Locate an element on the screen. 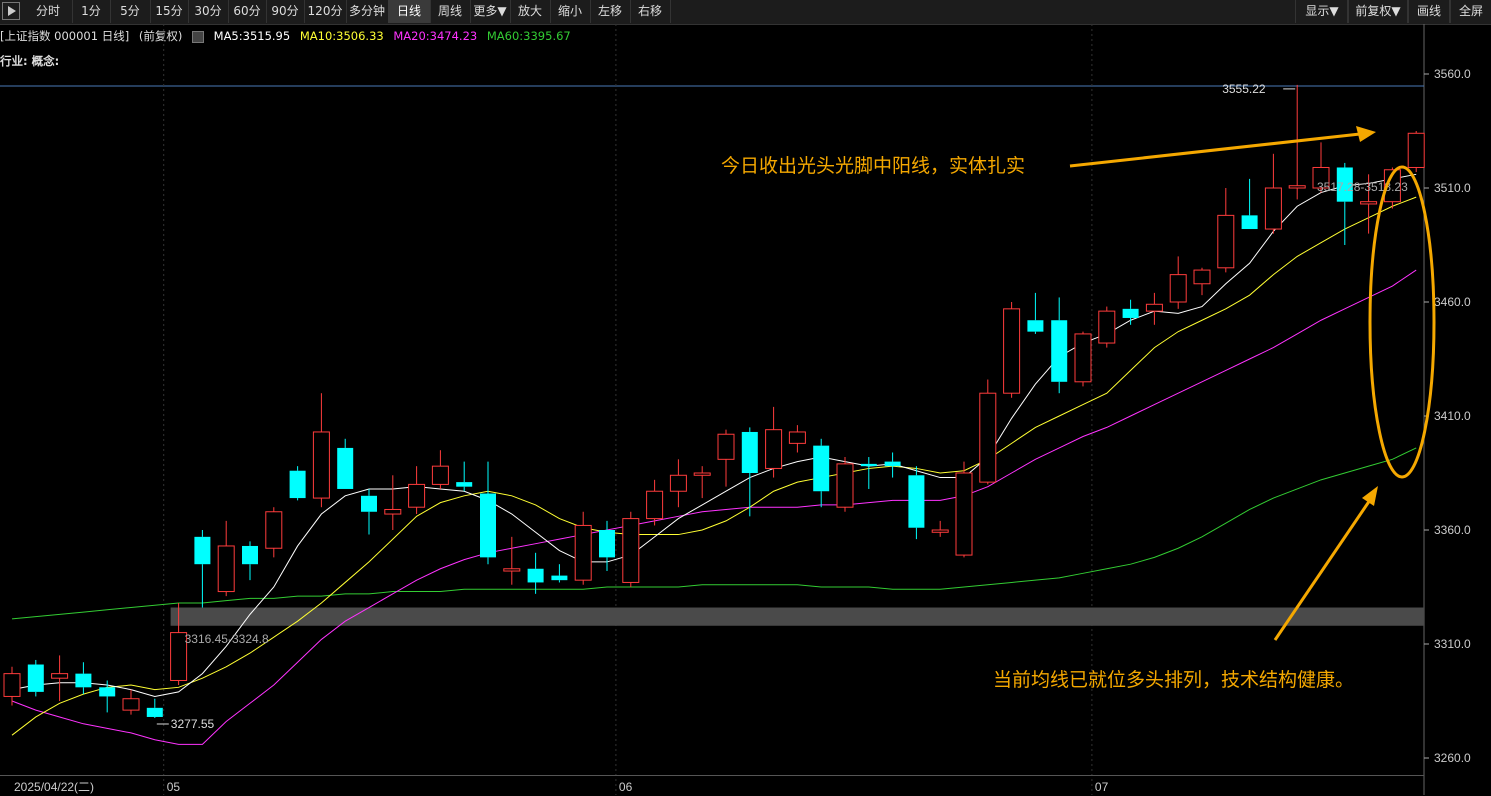  y-tick-label: 3310.0 is located at coordinates (1452, 644).